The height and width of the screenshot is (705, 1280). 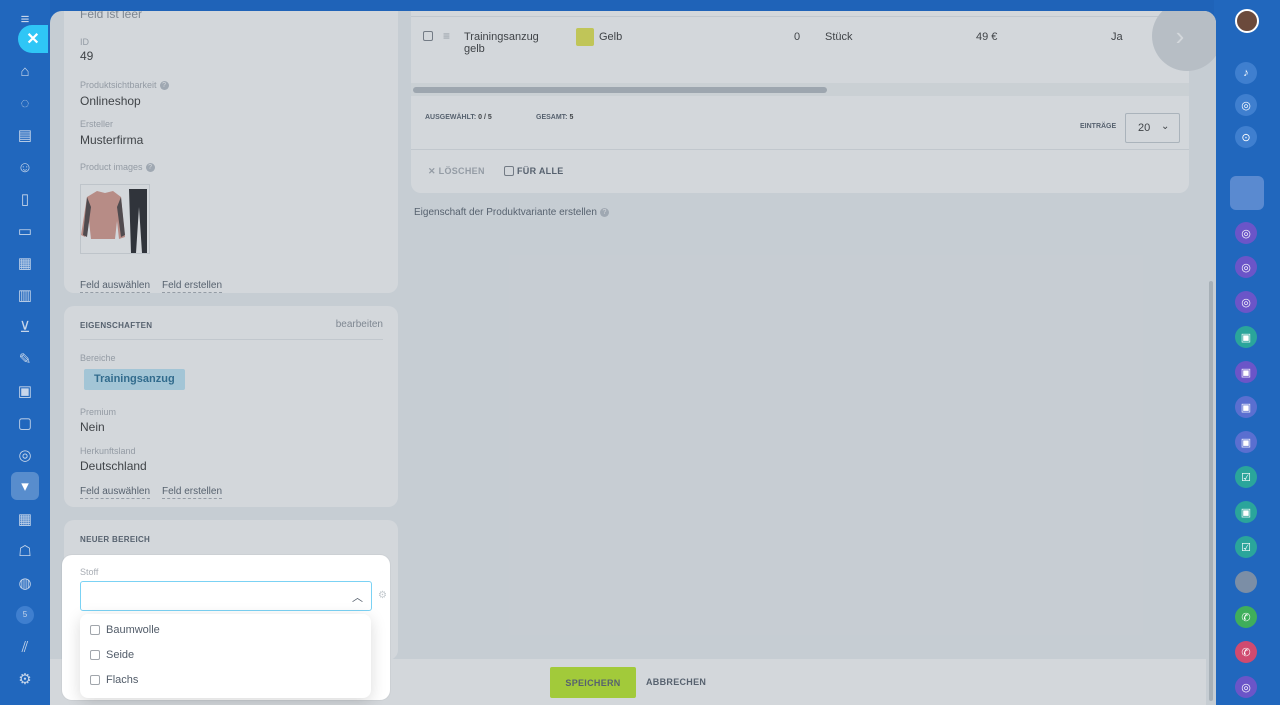 What do you see at coordinates (33, 39) in the screenshot?
I see `close-slider-button: ✕` at bounding box center [33, 39].